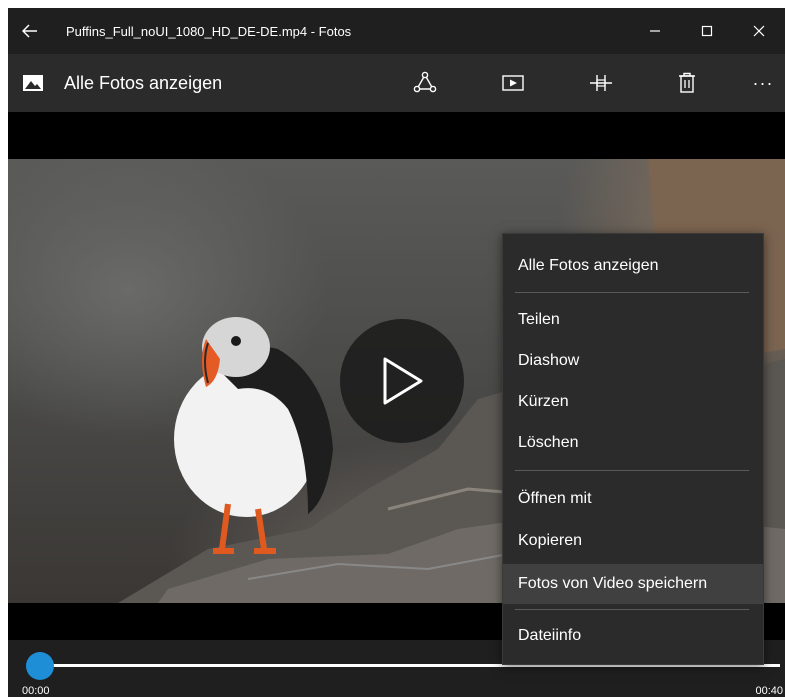  Describe the element at coordinates (36, 691) in the screenshot. I see `elapsed-time: 00:00` at that location.